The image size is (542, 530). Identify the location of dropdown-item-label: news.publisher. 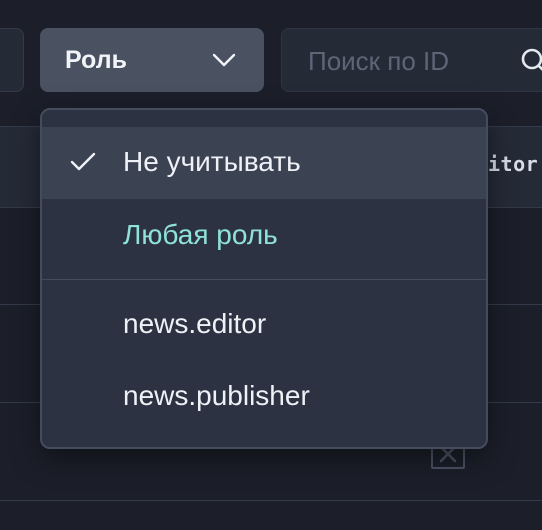
(216, 395).